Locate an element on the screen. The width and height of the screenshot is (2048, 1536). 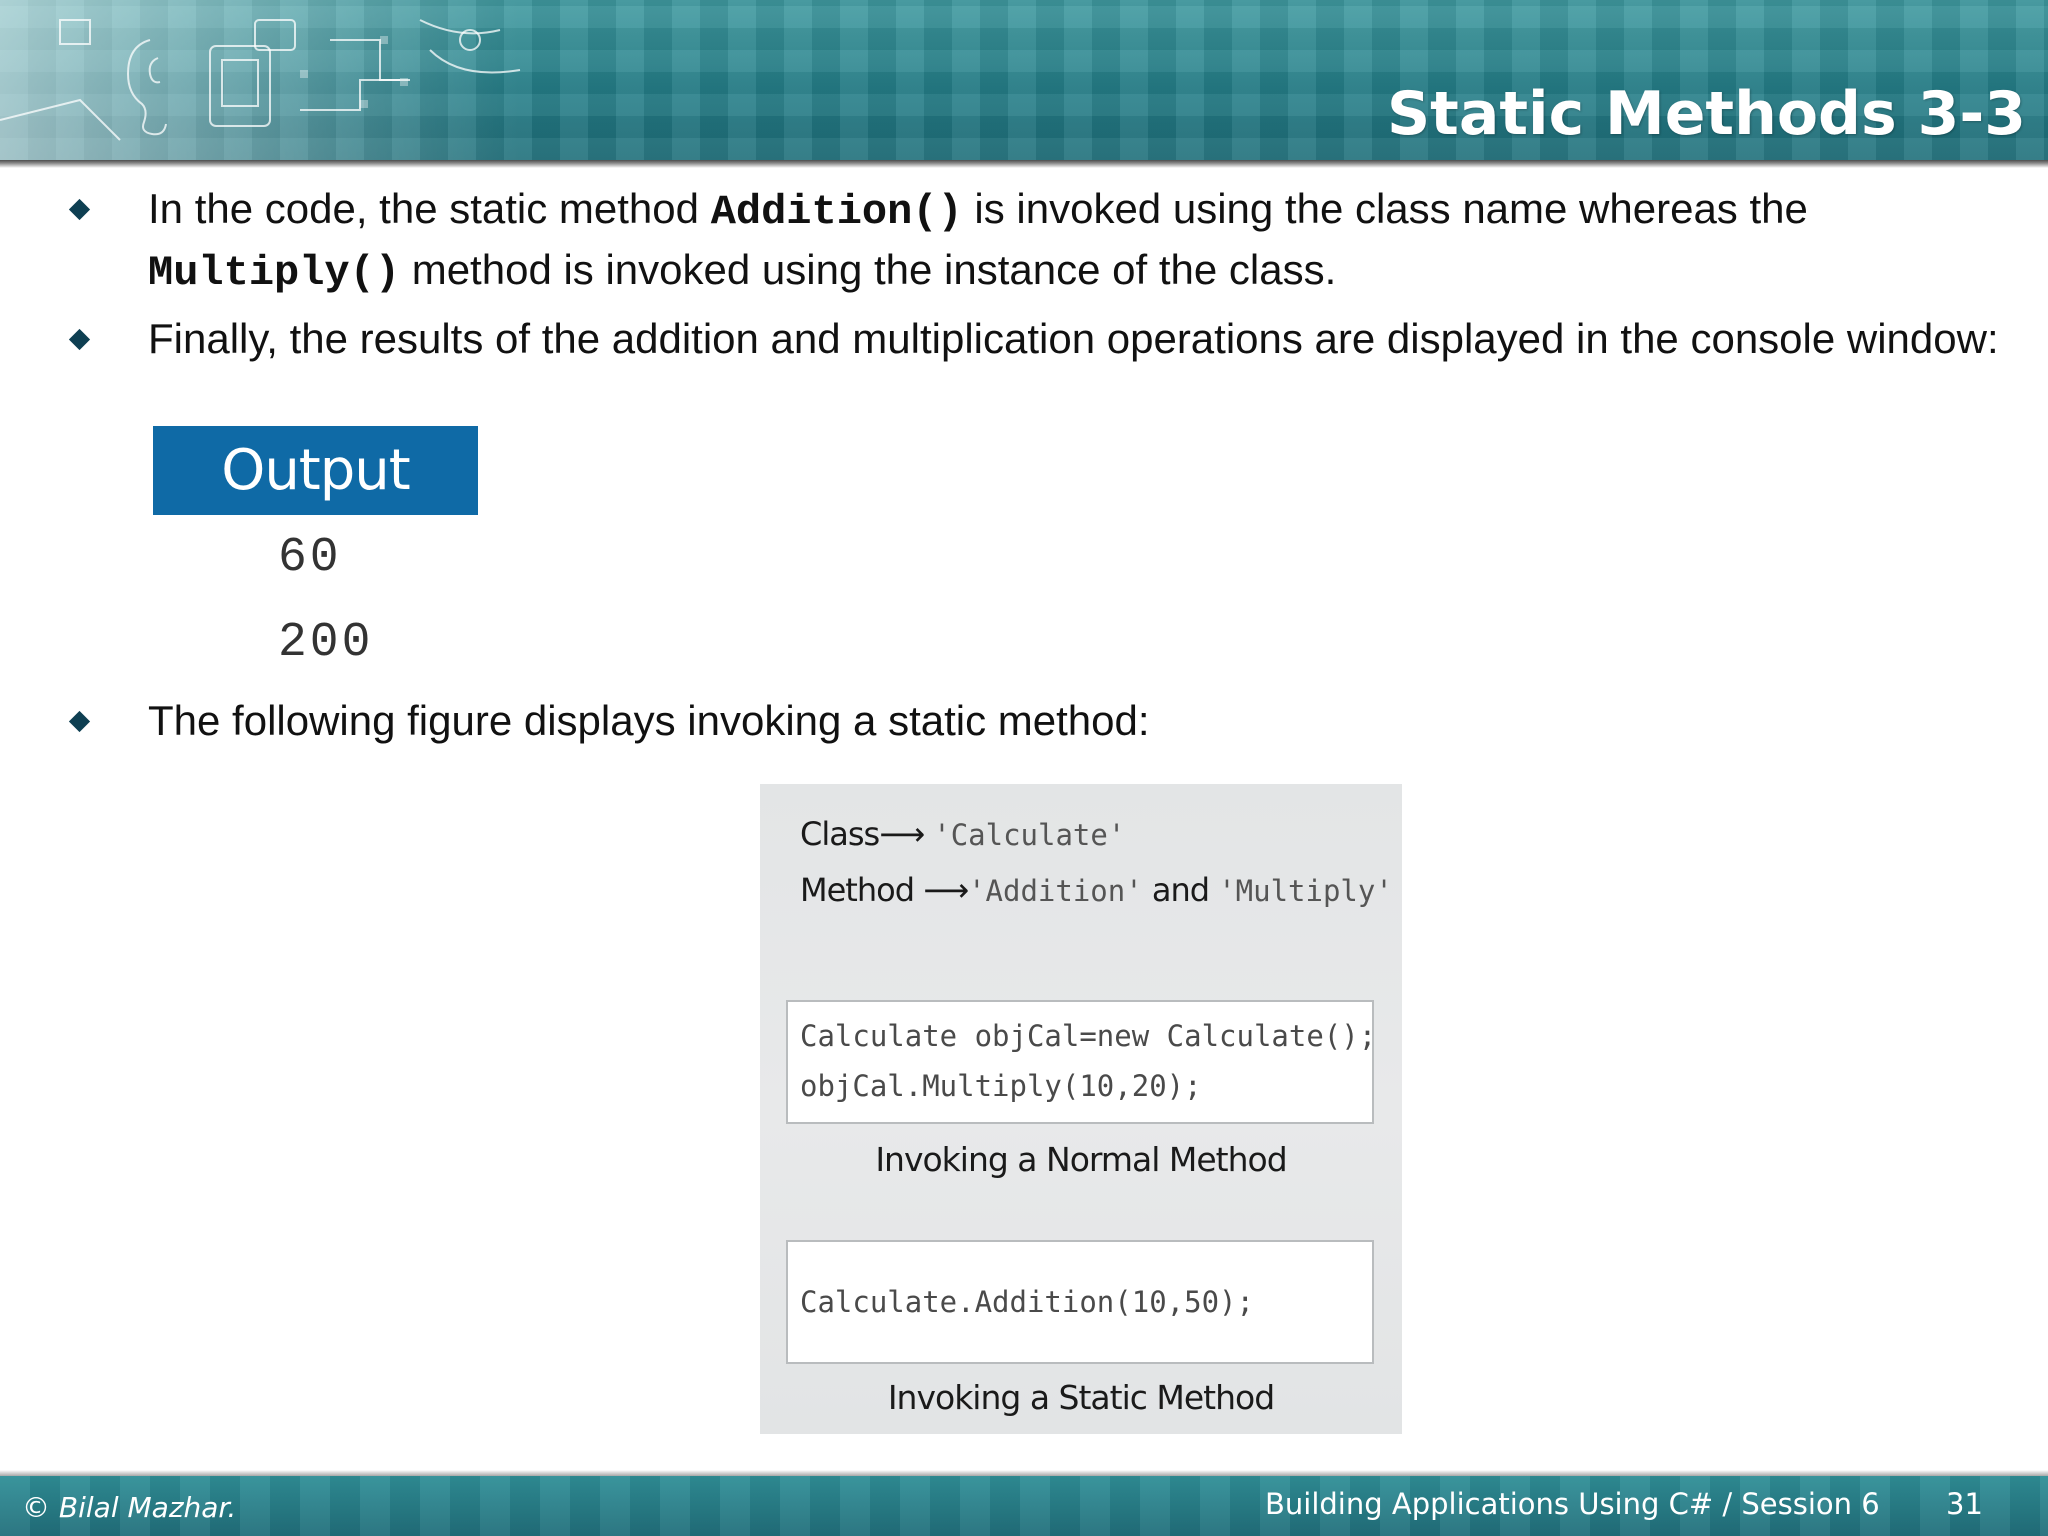
slide-title: Static Methods 3-3 is located at coordinates (1706, 114).